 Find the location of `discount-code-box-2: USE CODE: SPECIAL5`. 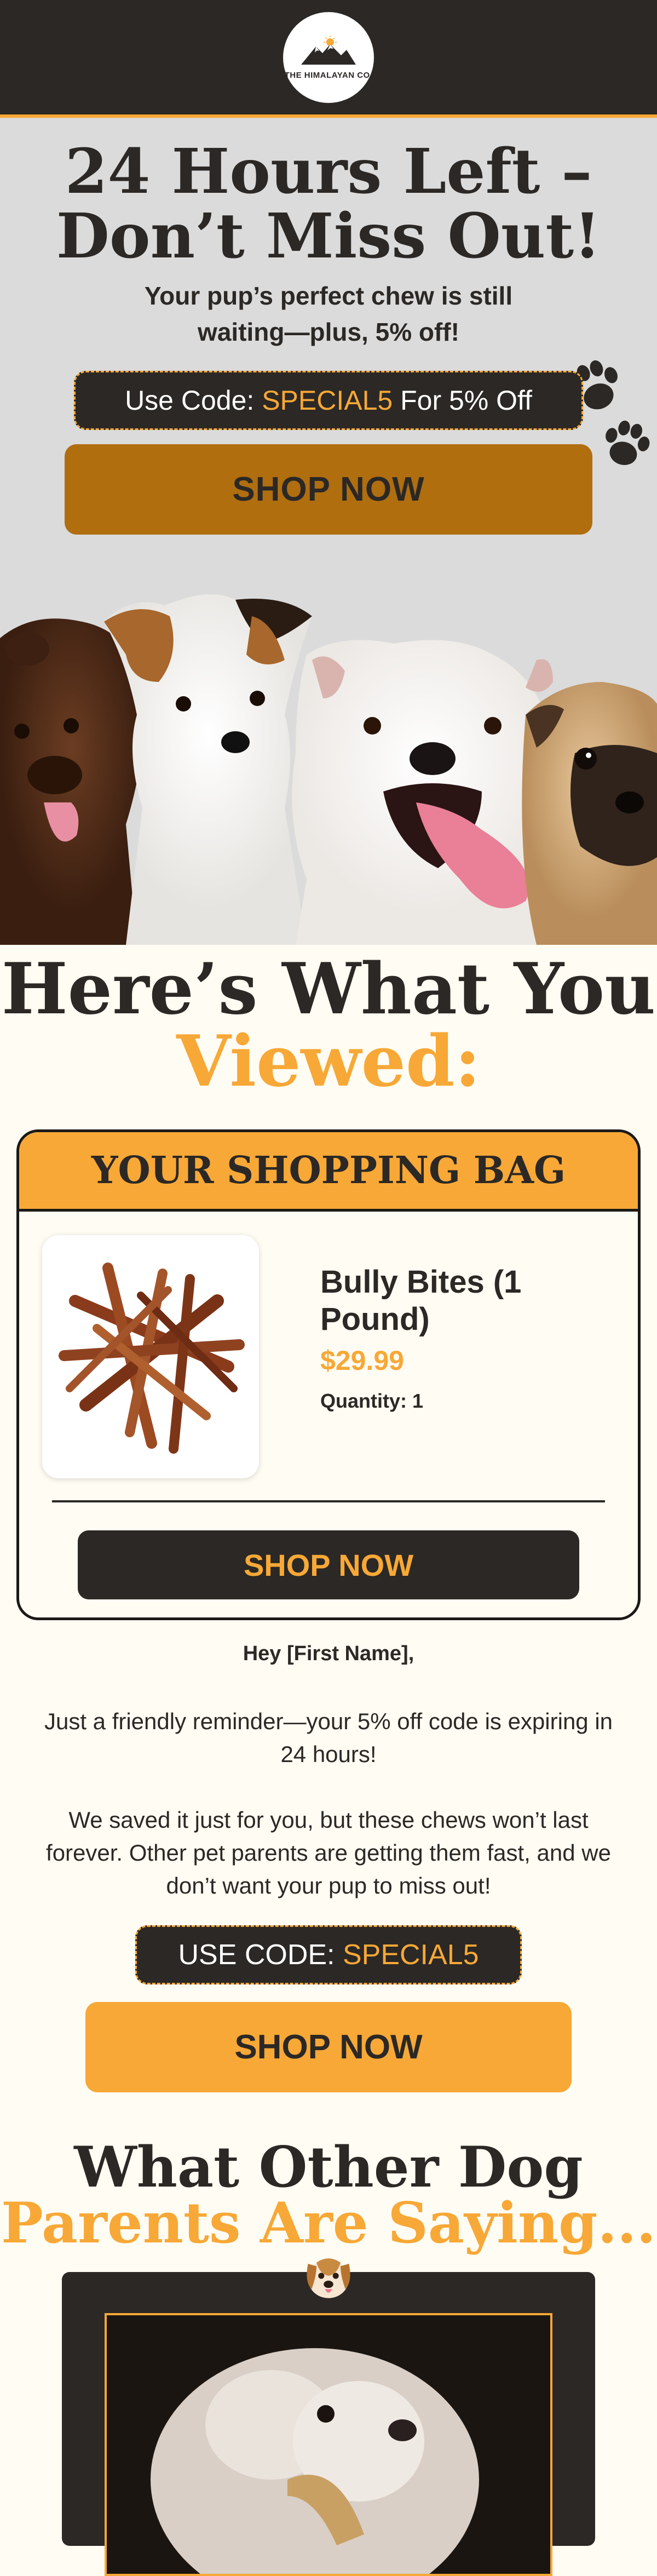

discount-code-box-2: USE CODE: SPECIAL5 is located at coordinates (328, 1955).